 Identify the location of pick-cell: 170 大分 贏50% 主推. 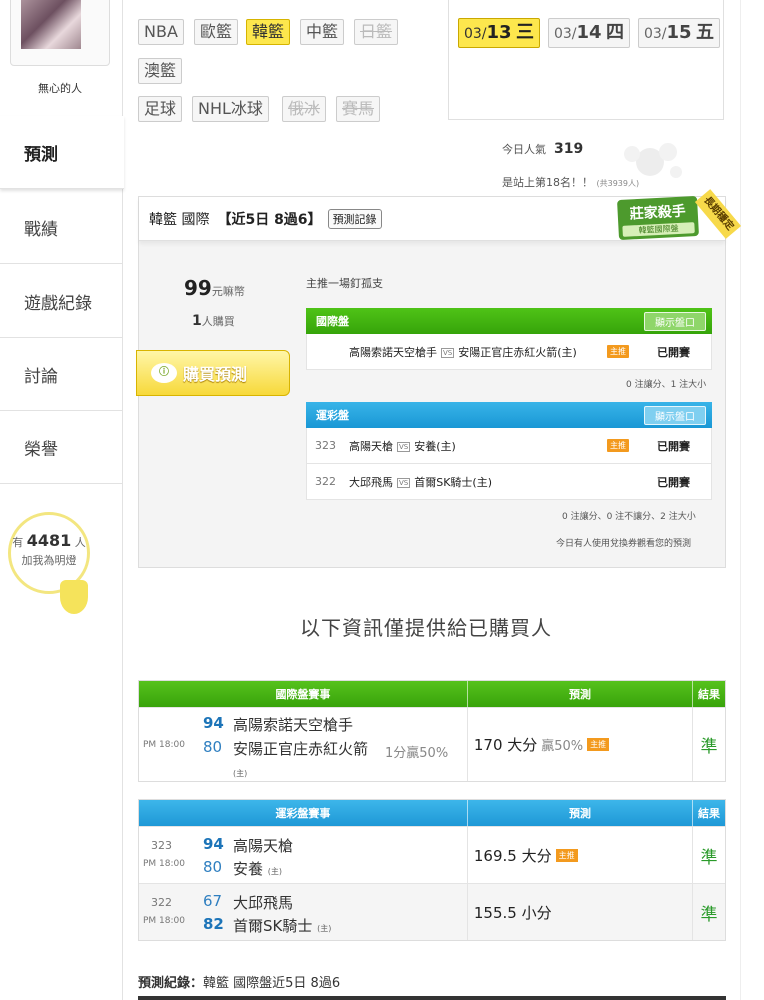
(581, 744).